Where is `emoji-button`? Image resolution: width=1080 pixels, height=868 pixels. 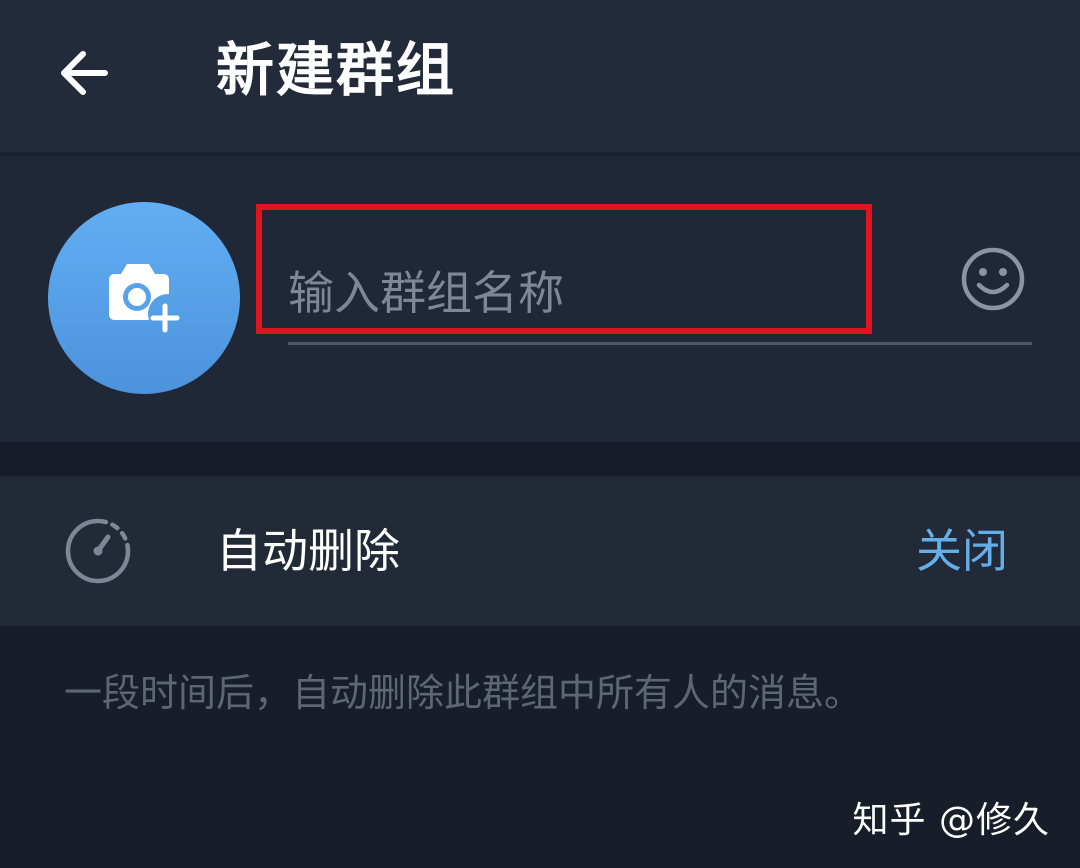 emoji-button is located at coordinates (993, 279).